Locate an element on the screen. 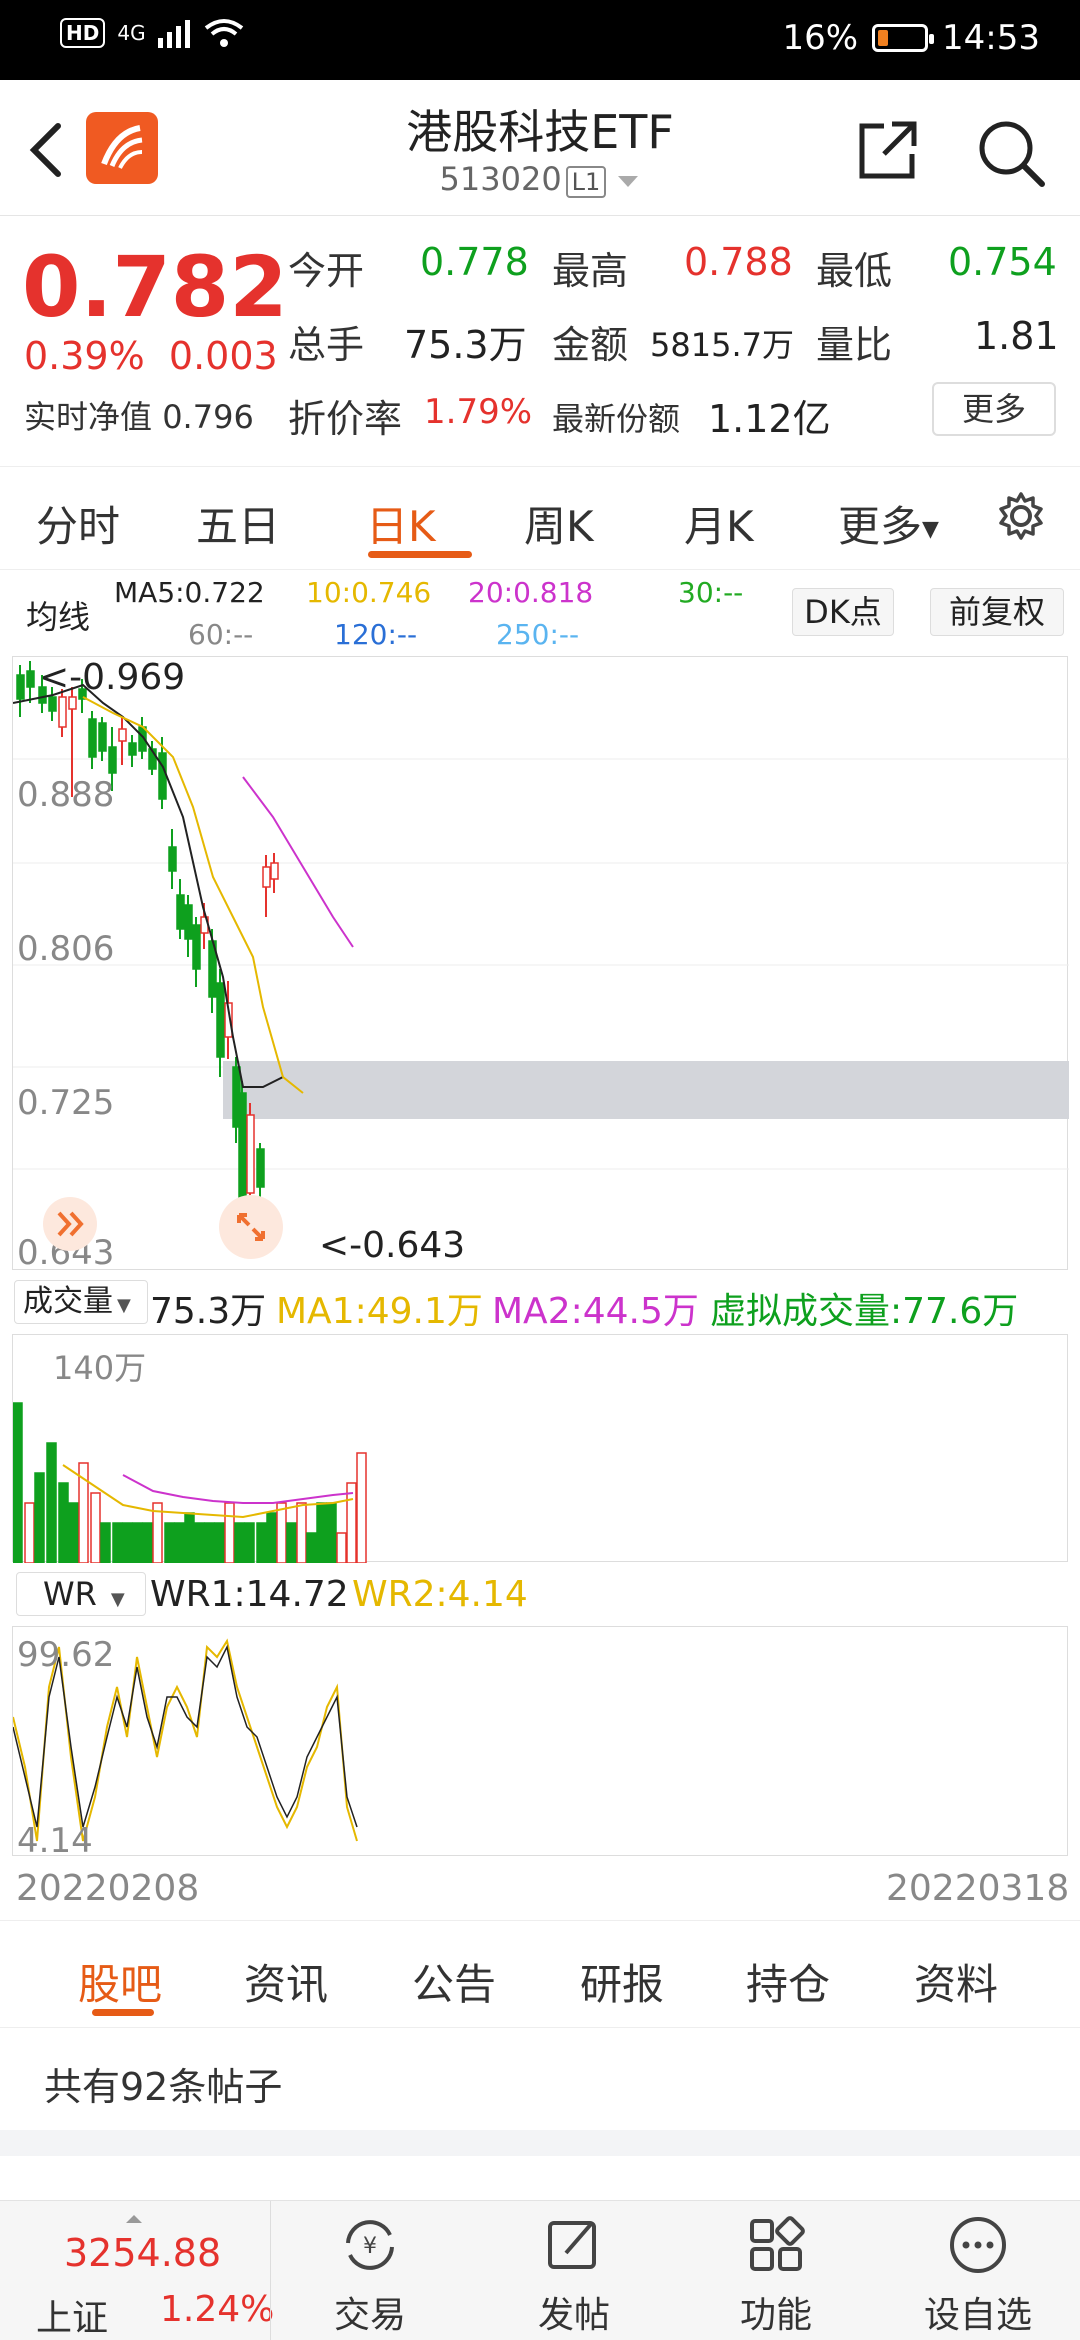  bar-divider is located at coordinates (270, 2270).